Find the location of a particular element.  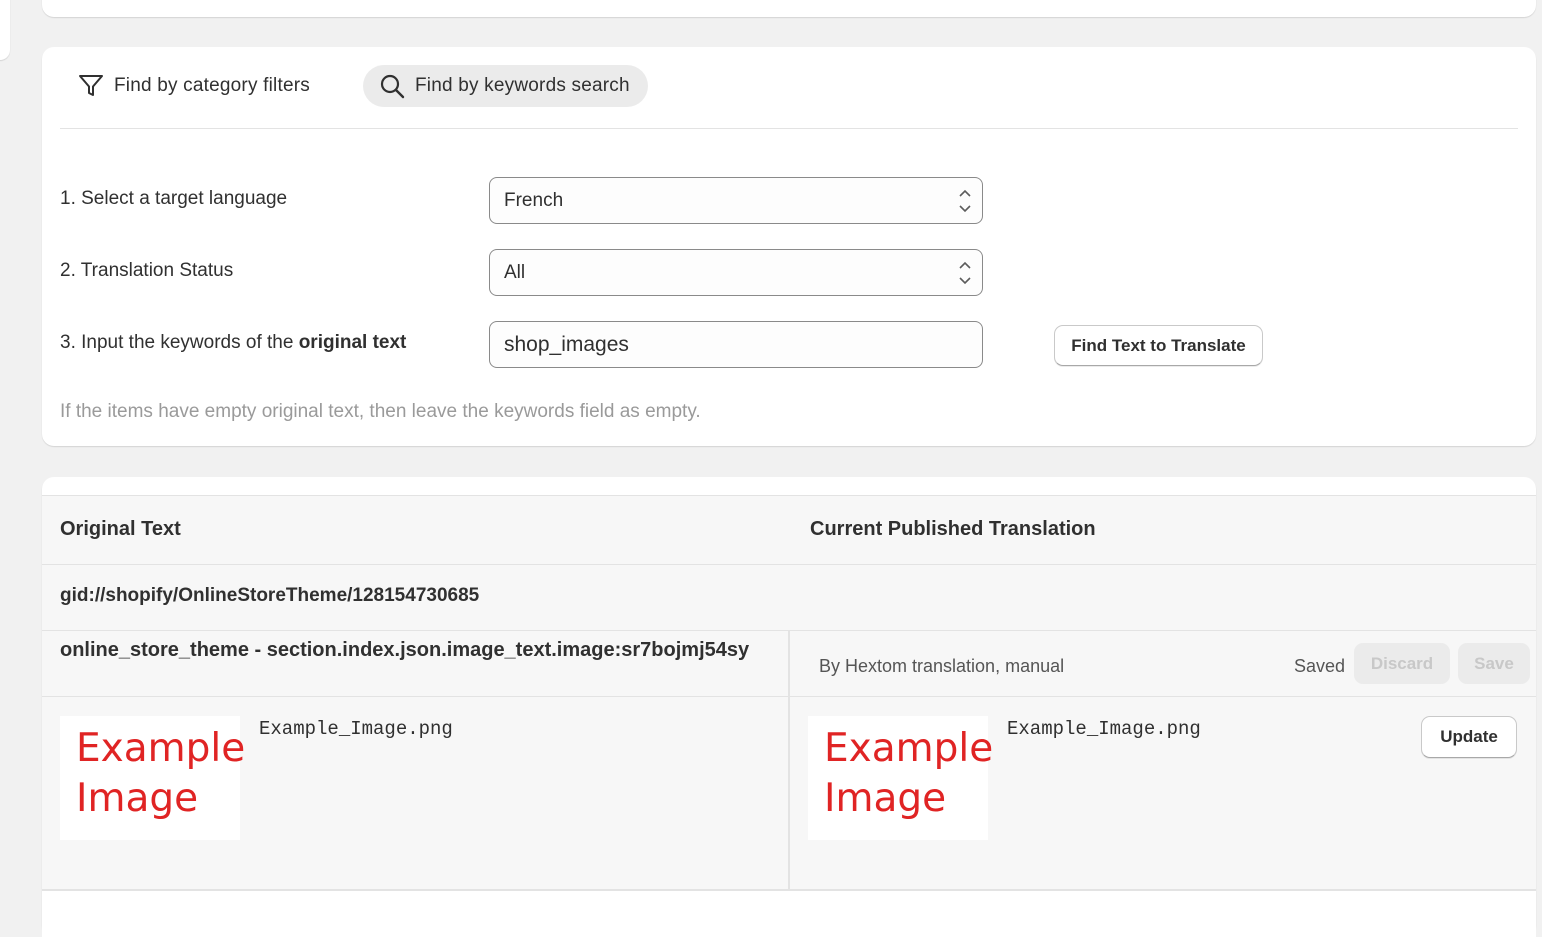

discard-button: Discard is located at coordinates (1402, 663).